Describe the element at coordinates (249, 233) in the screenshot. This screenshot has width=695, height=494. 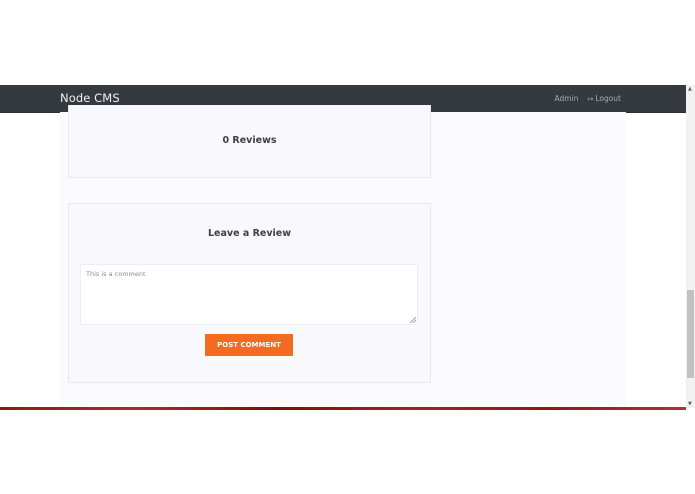
I see `leave-review-heading: Leave a Review` at that location.